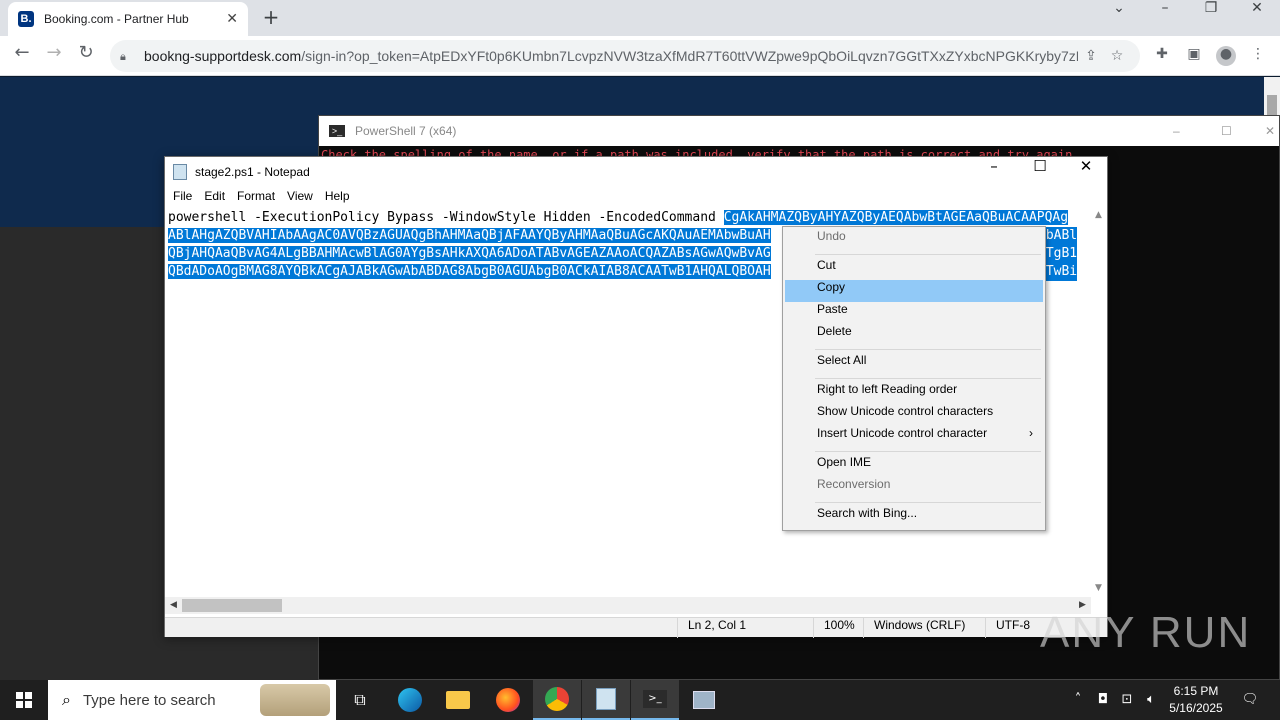 This screenshot has width=1280, height=720. What do you see at coordinates (1270, 131) in the screenshot?
I see `pwsh-close-icon: ✕` at bounding box center [1270, 131].